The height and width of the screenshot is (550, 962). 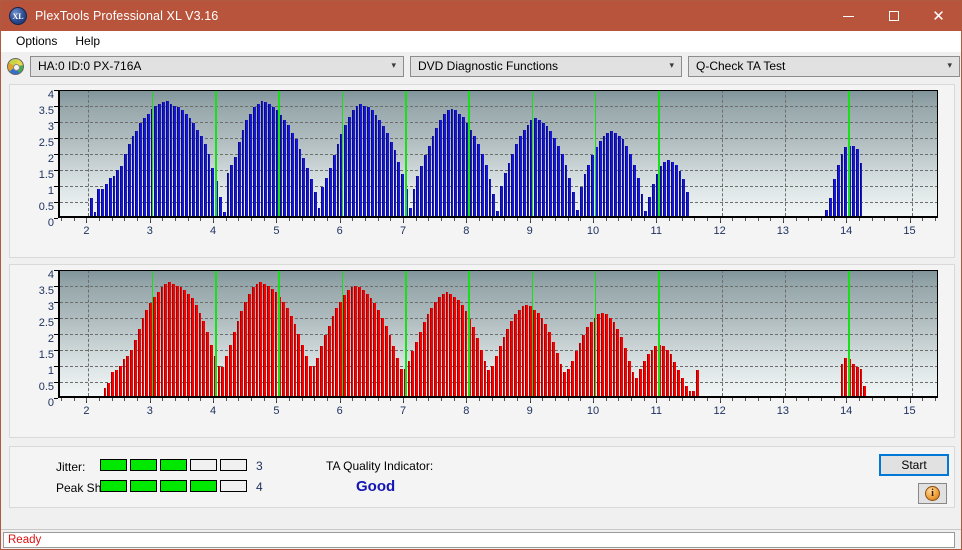 What do you see at coordinates (893, 16) in the screenshot?
I see `maximize-button` at bounding box center [893, 16].